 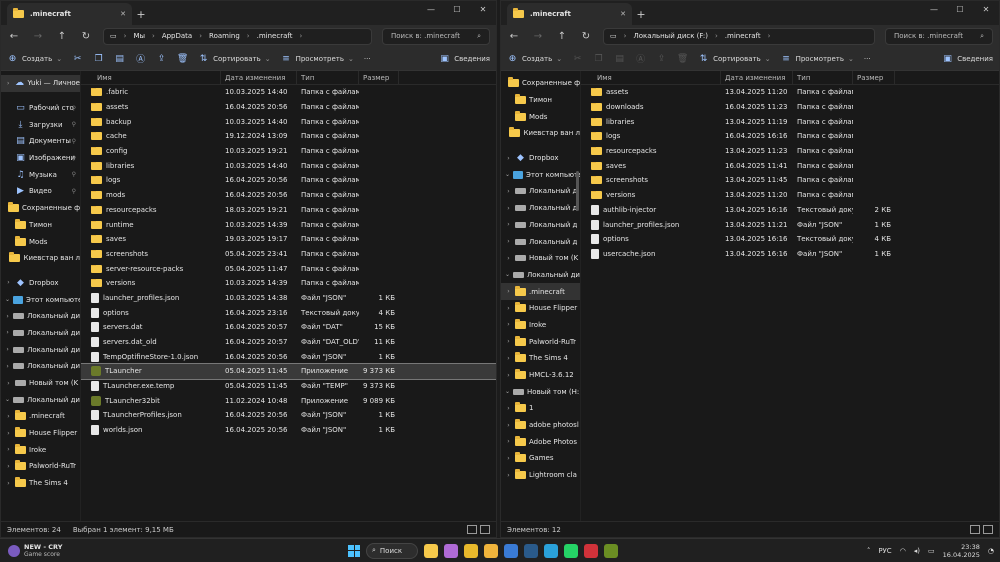 I want to click on notification-icon: ◔, so click(x=991, y=551).